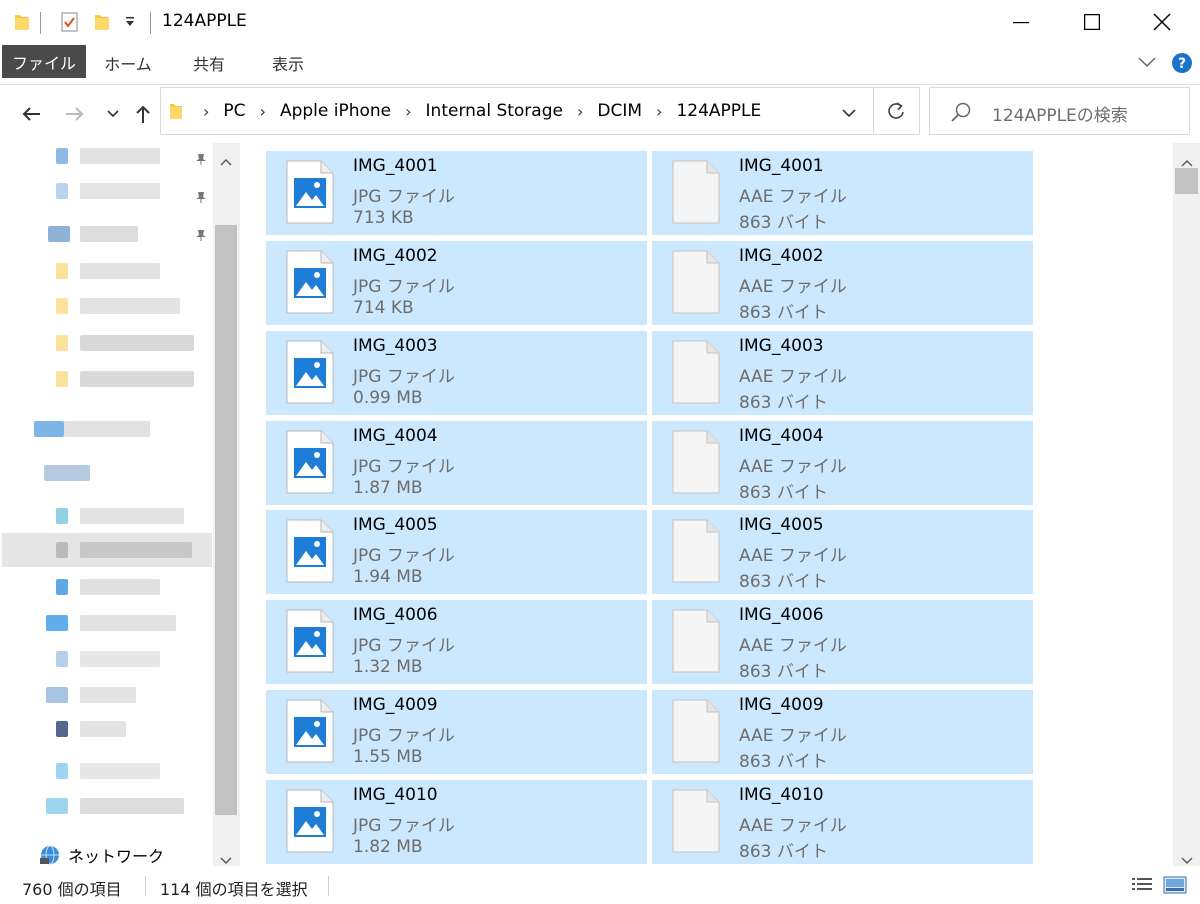  I want to click on file-size: 713 KB, so click(383, 218).